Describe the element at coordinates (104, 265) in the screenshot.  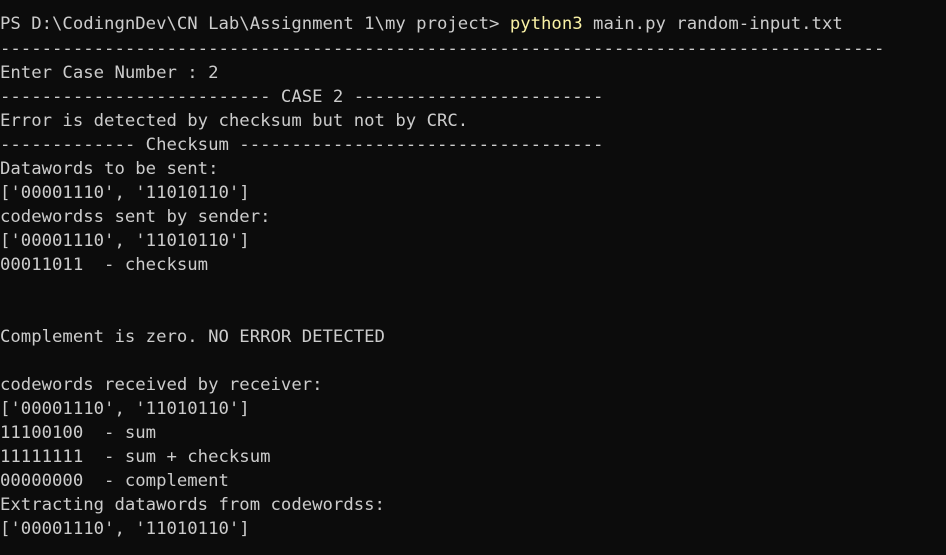
I see `checksum-value-line: 00011011 - checksum` at that location.